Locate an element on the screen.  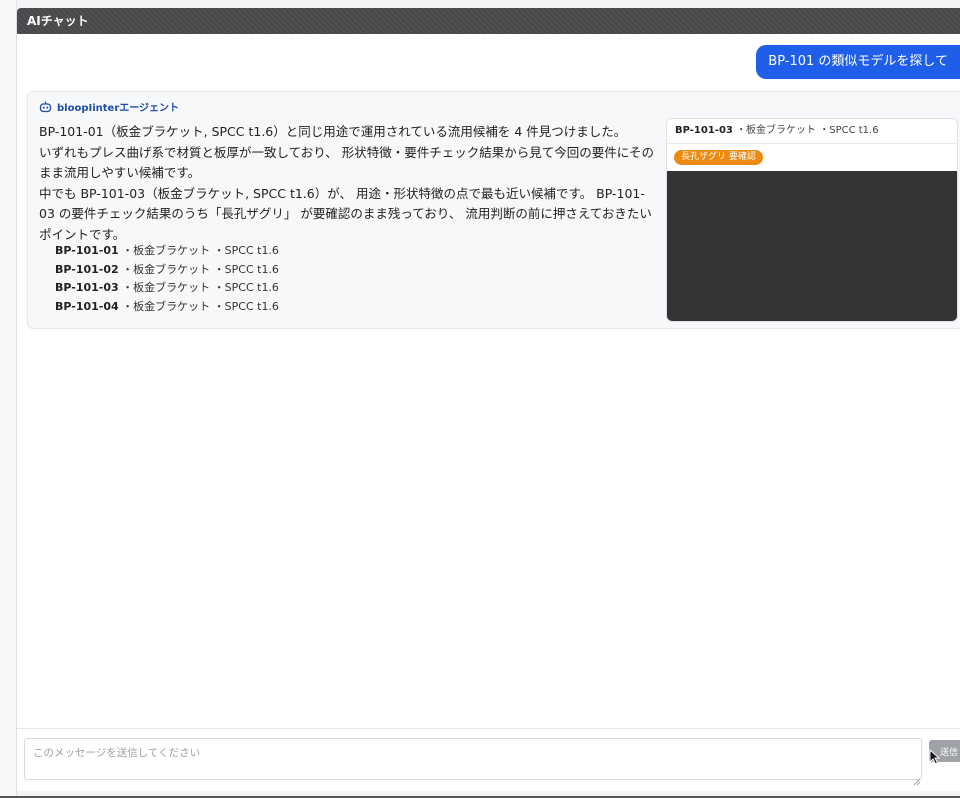
preview-id: BP-101-03 is located at coordinates (704, 130).